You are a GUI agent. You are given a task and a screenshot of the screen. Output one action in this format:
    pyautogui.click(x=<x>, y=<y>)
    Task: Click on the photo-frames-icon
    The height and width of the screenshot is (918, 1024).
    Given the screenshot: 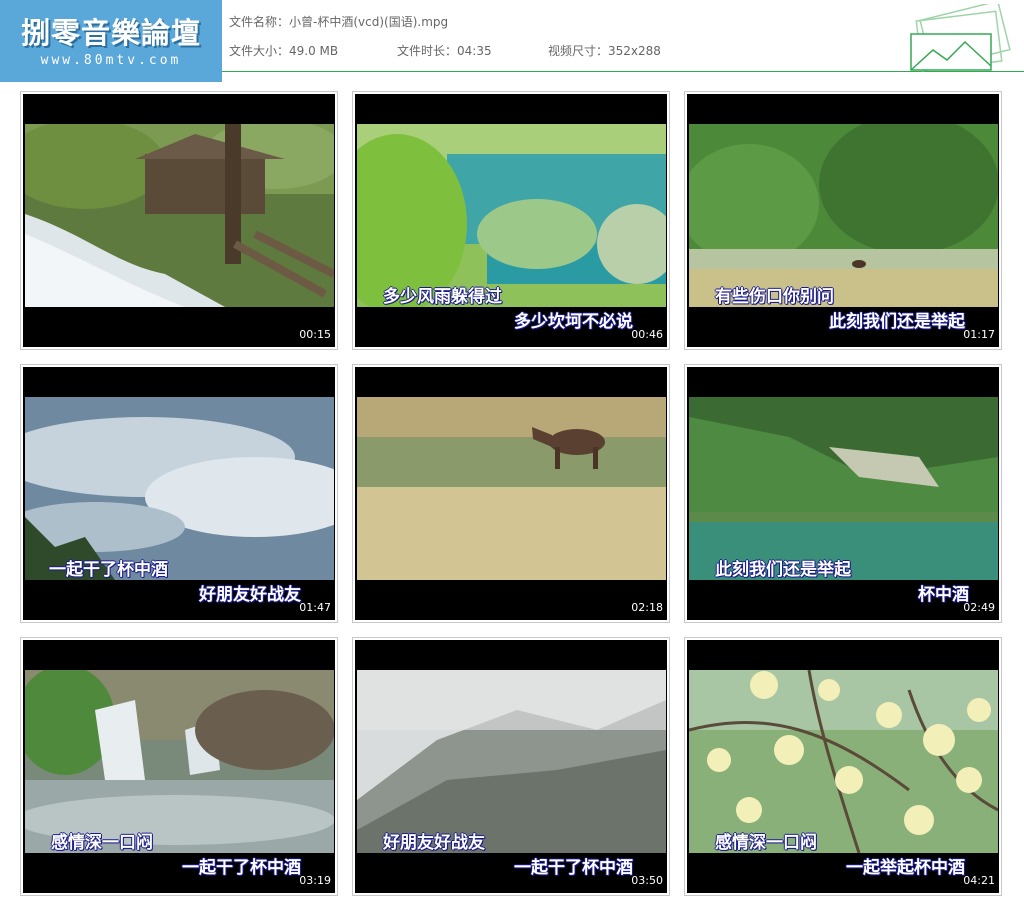 What is the action you would take?
    pyautogui.click(x=958, y=36)
    